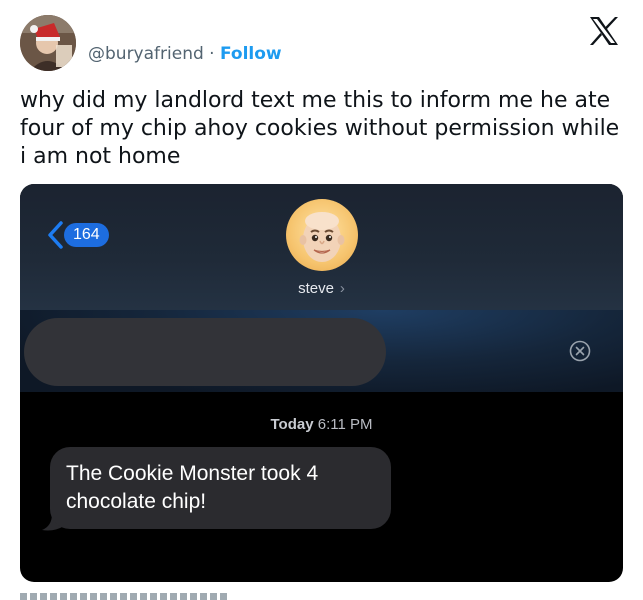 This screenshot has width=643, height=600. What do you see at coordinates (342, 288) in the screenshot?
I see `chevron-right-icon: ›` at bounding box center [342, 288].